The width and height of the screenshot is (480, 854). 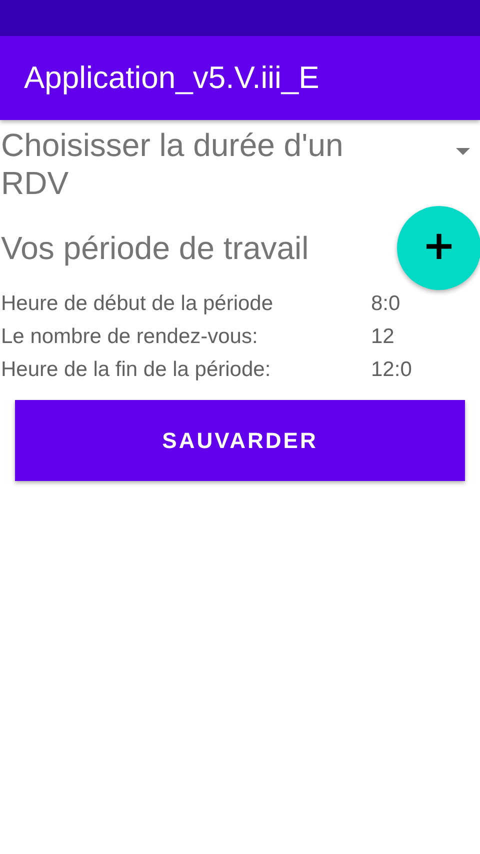 I want to click on row-value: 12:0, so click(x=392, y=370).